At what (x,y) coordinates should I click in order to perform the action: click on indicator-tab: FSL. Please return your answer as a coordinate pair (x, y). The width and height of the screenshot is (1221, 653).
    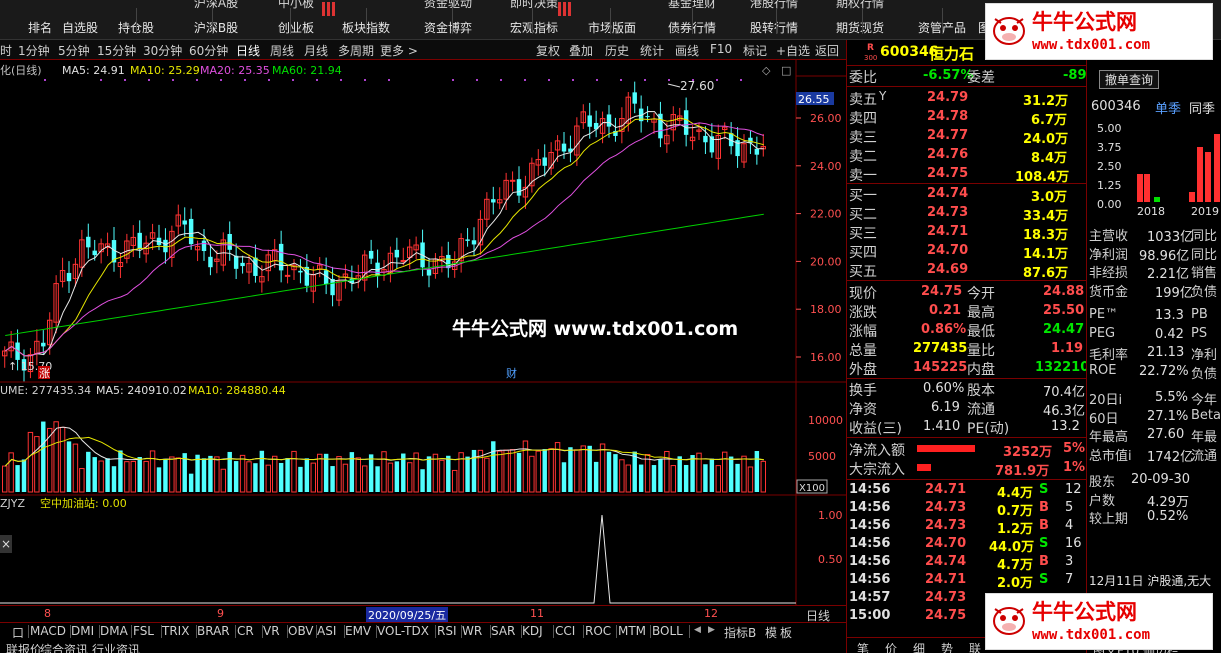
    Looking at the image, I should click on (143, 631).